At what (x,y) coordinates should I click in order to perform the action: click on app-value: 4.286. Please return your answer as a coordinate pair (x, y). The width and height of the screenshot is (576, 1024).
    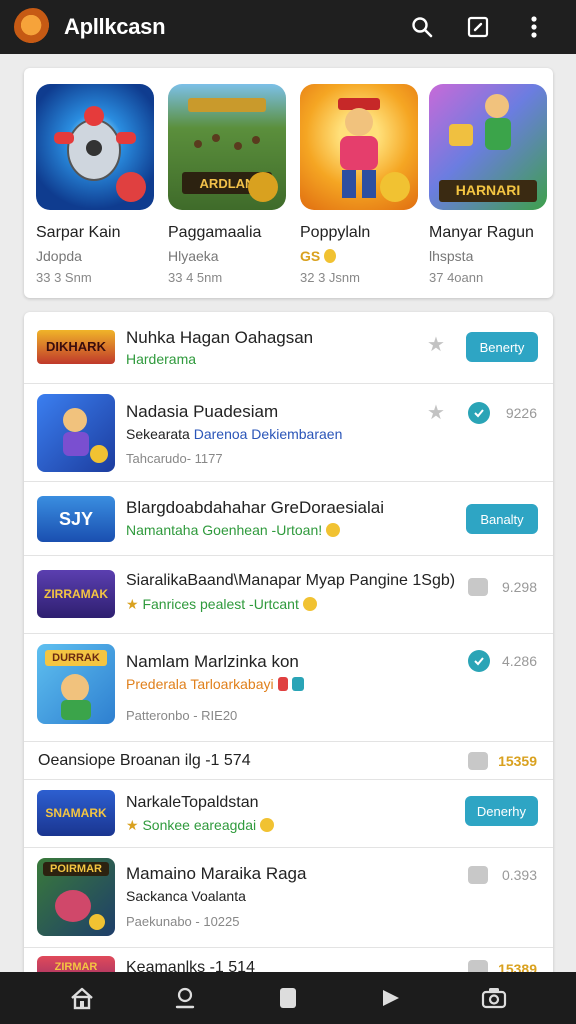
    Looking at the image, I should click on (519, 661).